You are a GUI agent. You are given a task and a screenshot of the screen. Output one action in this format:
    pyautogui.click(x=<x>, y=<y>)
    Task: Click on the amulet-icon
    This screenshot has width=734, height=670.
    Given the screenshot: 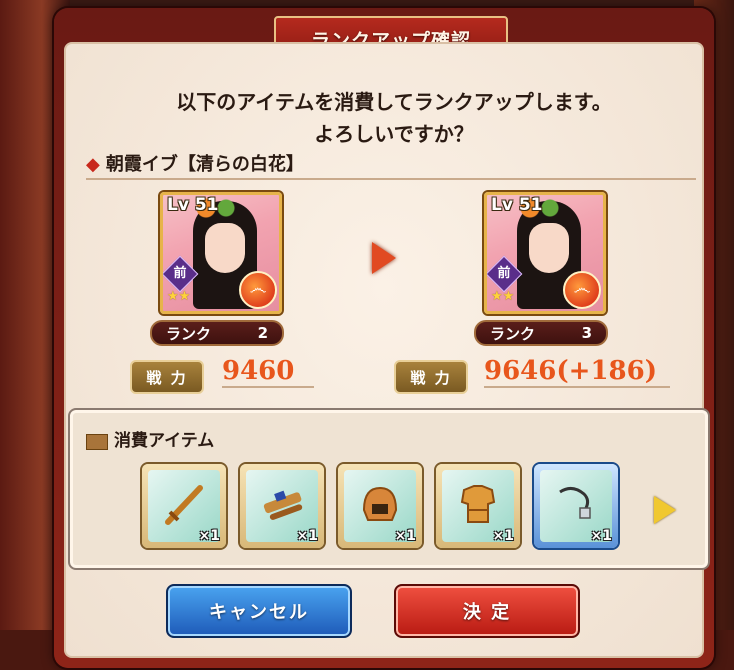 What is the action you would take?
    pyautogui.click(x=575, y=503)
    